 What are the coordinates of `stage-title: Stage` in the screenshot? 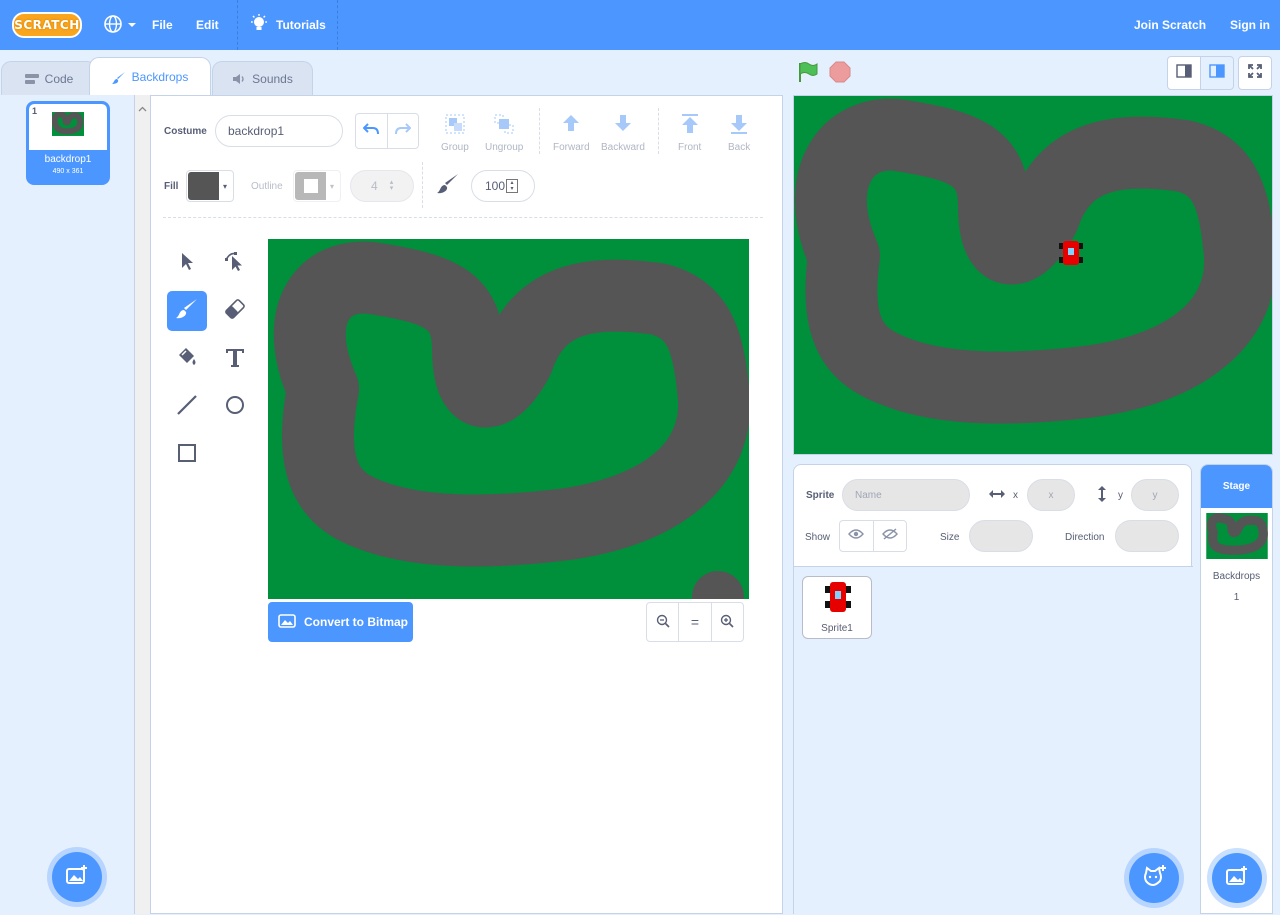 It's located at (1236, 486).